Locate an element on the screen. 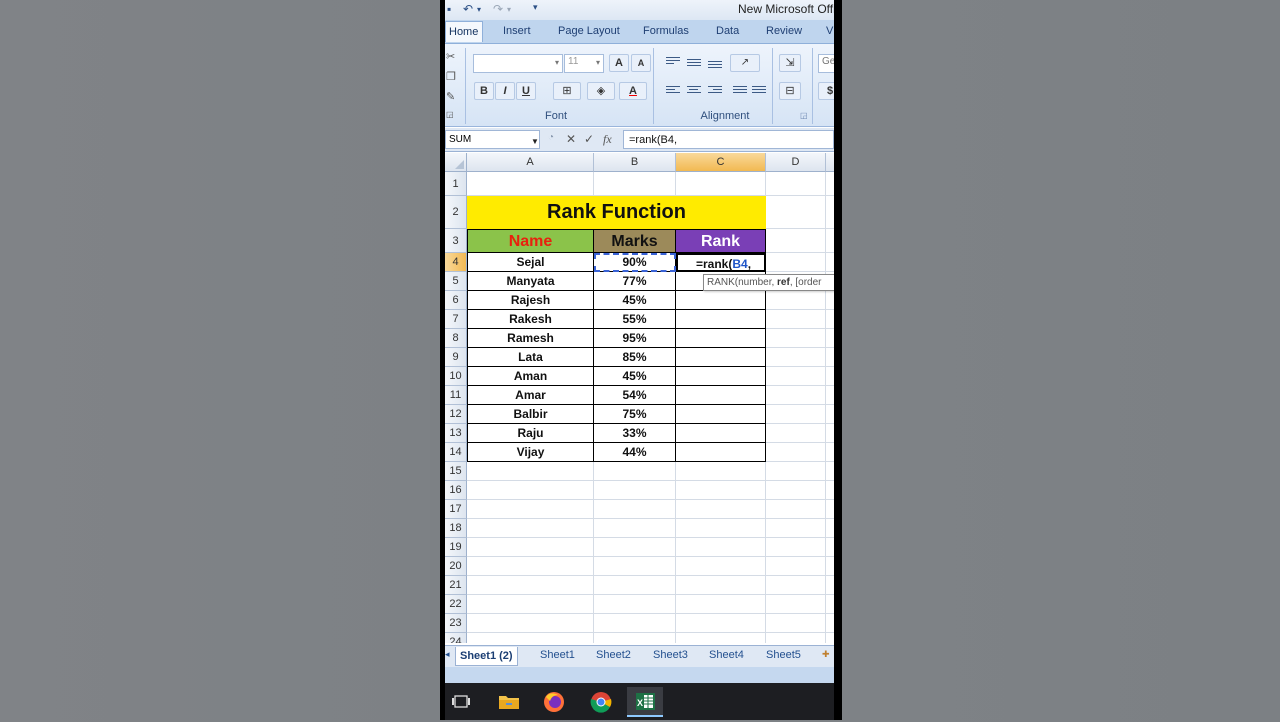 This screenshot has width=1280, height=722. row-header: 4 is located at coordinates (456, 262).